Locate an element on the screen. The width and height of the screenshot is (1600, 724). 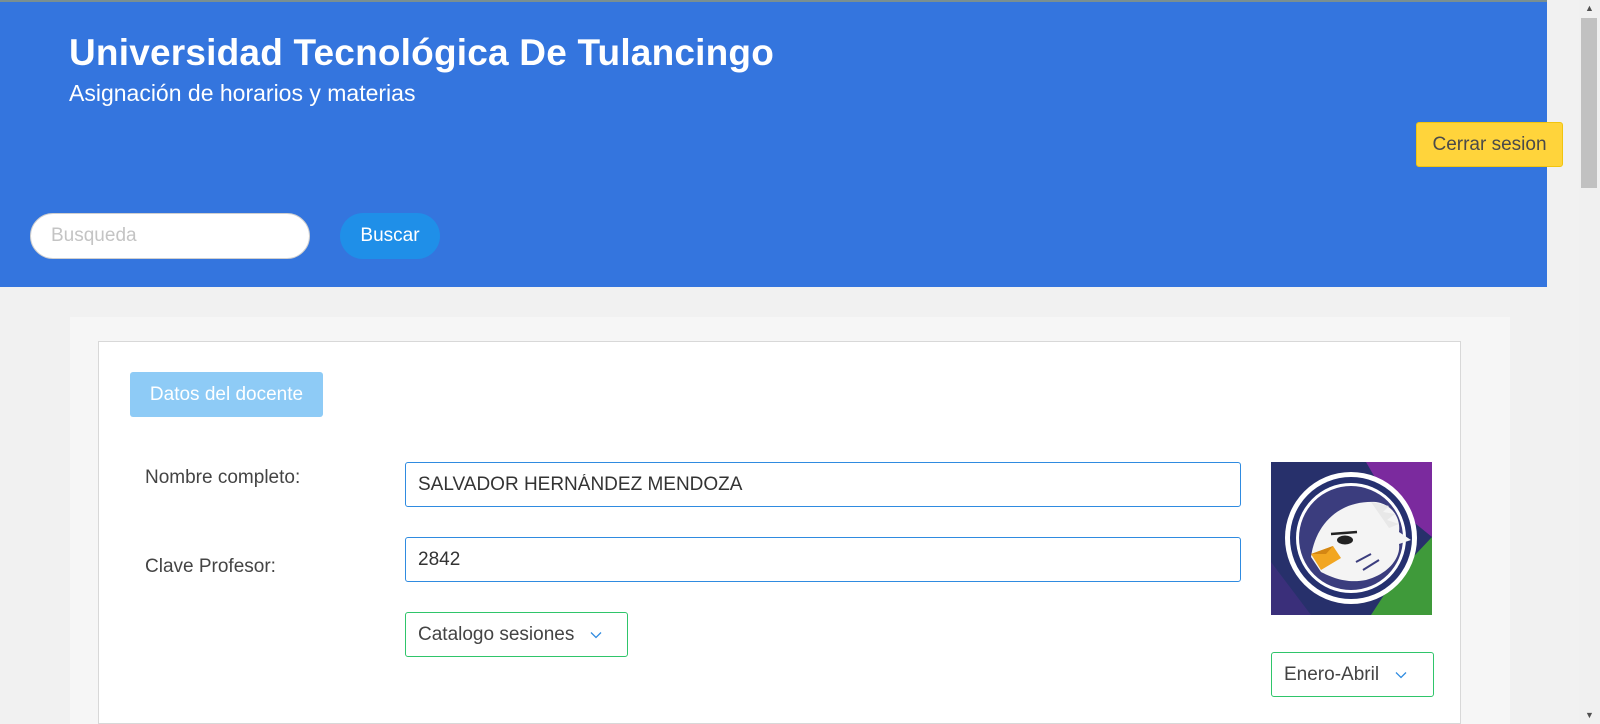
teacher-id-field is located at coordinates (823, 559).